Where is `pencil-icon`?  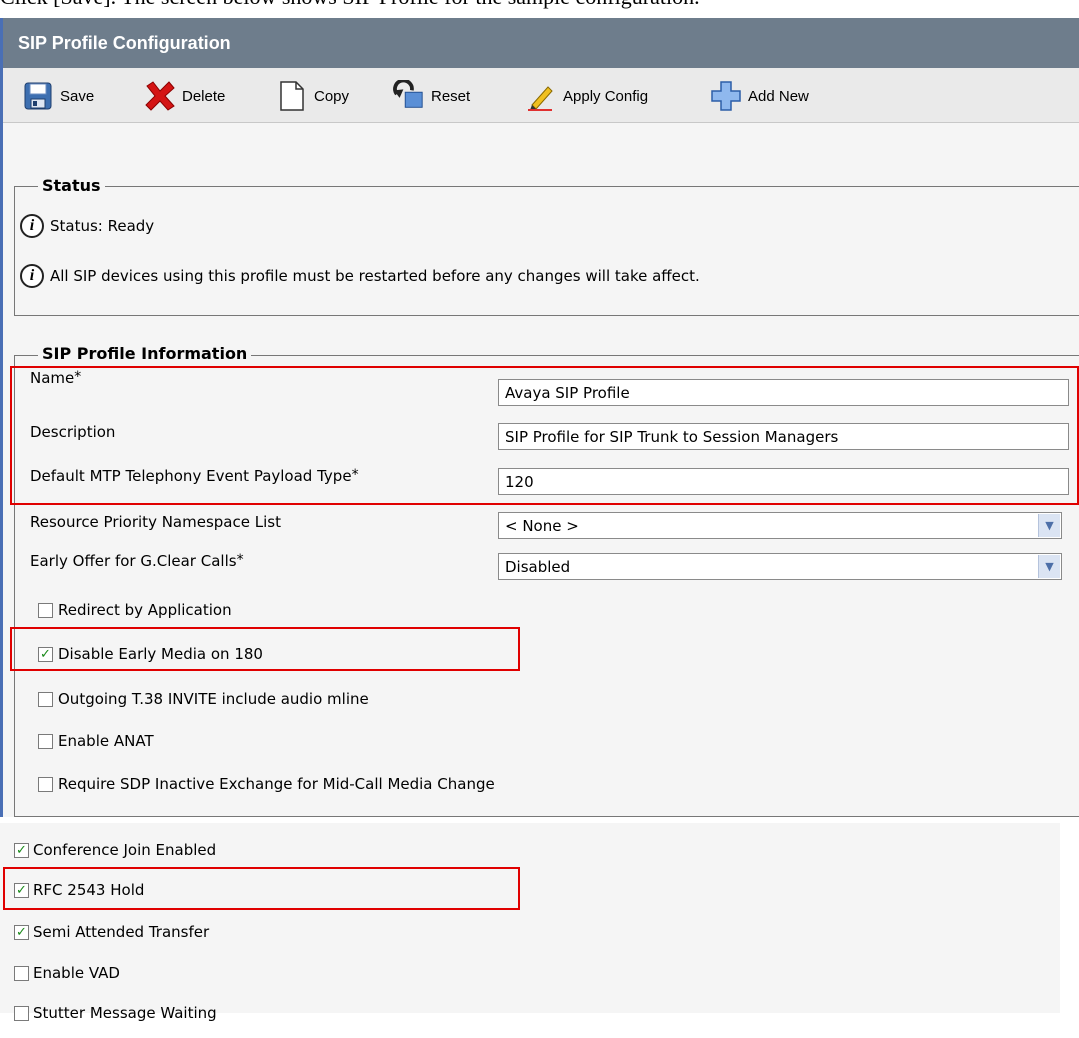
pencil-icon is located at coordinates (541, 96).